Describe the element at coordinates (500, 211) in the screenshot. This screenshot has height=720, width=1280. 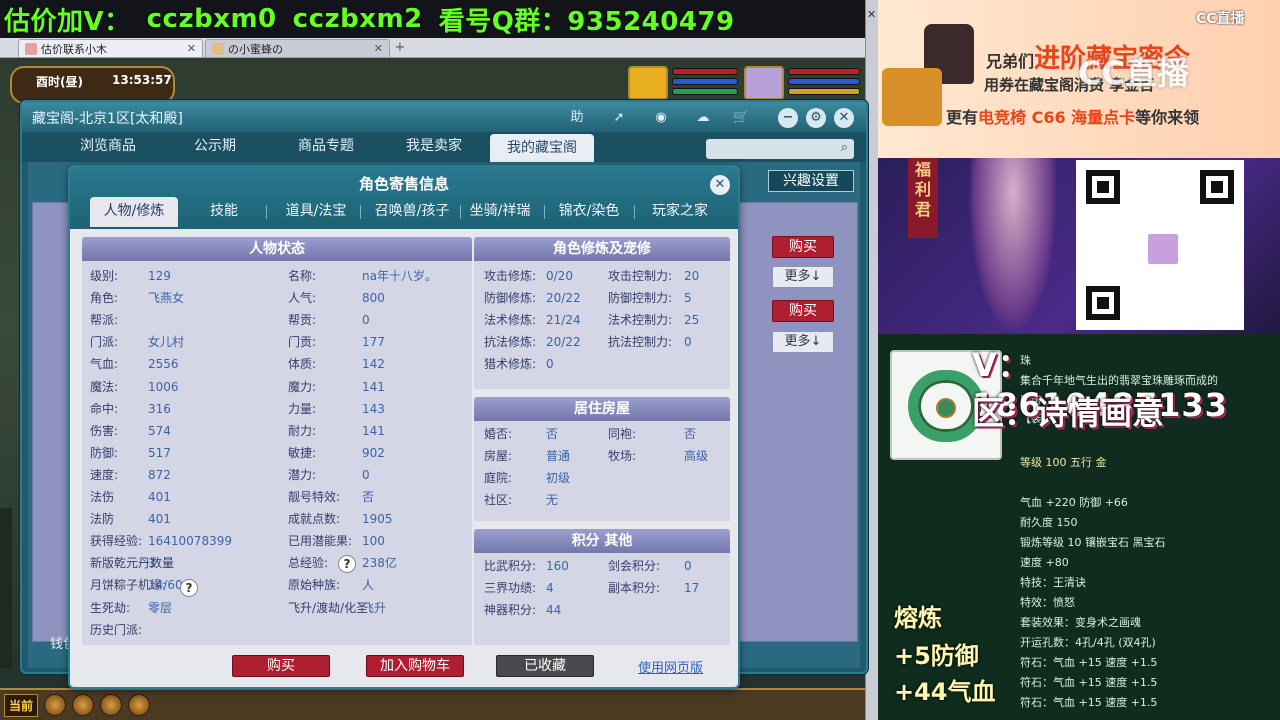
I see `tab-mounts: 坐骑/祥瑞` at that location.